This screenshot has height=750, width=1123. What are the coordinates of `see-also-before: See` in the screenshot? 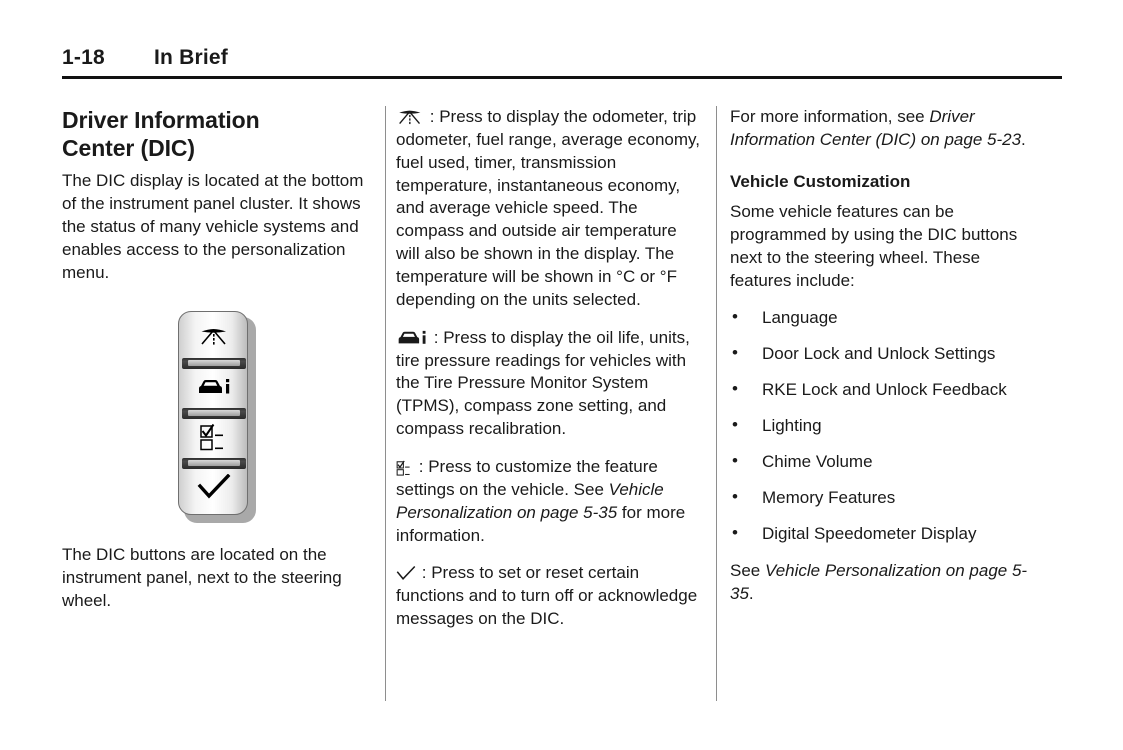 It's located at (747, 571).